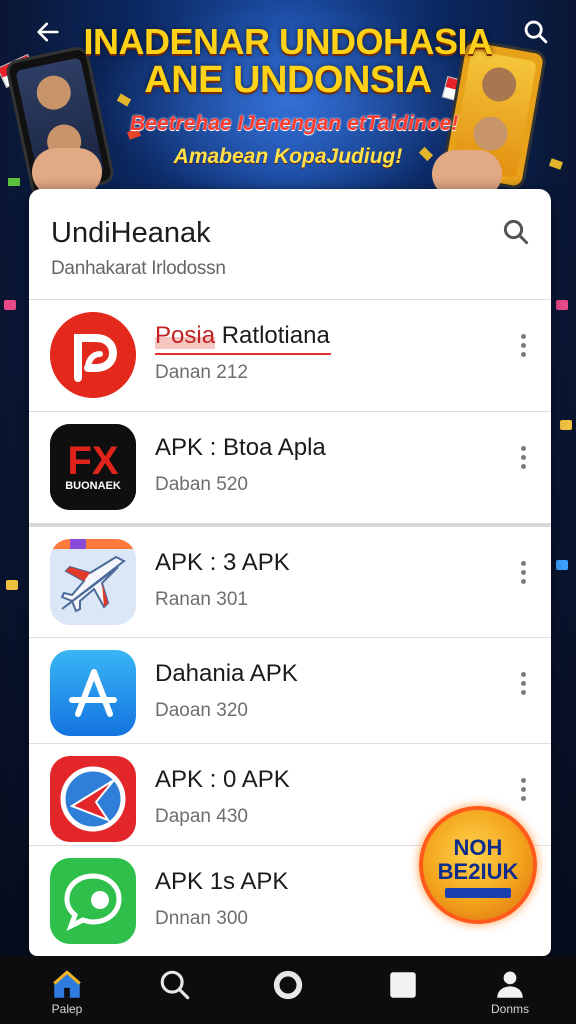 This screenshot has width=576, height=1024. I want to click on app-meta: Dapan 430, so click(201, 816).